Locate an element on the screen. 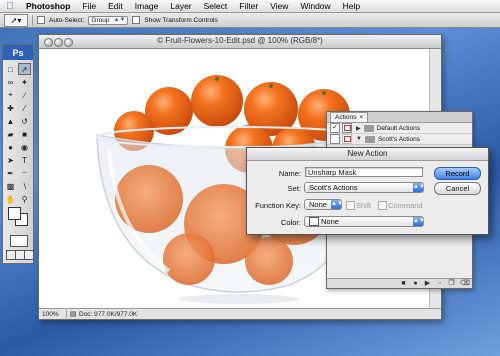 The height and width of the screenshot is (356, 500). notes-tool-icon: ▩ is located at coordinates (10, 186).